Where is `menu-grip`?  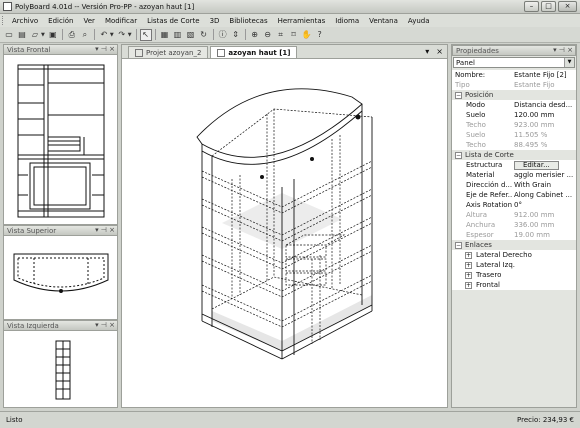
menu-grip is located at coordinates (3, 20).